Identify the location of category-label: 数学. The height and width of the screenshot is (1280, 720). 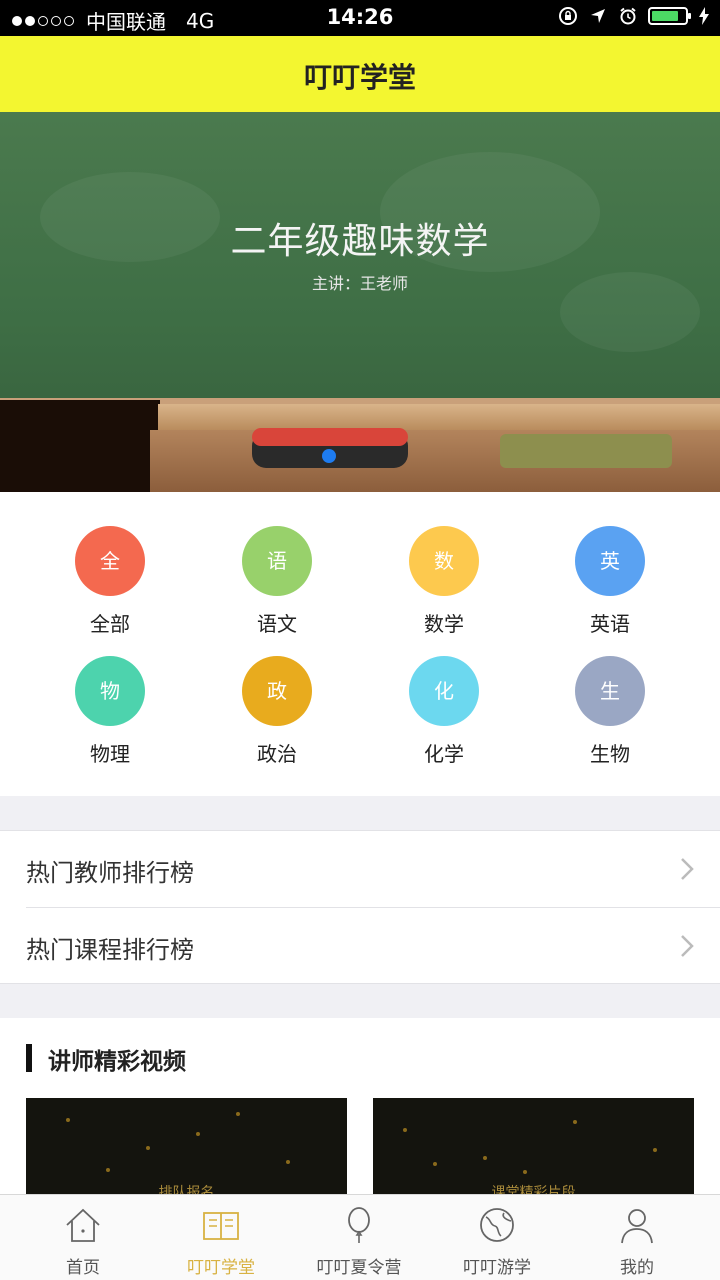
(444, 624).